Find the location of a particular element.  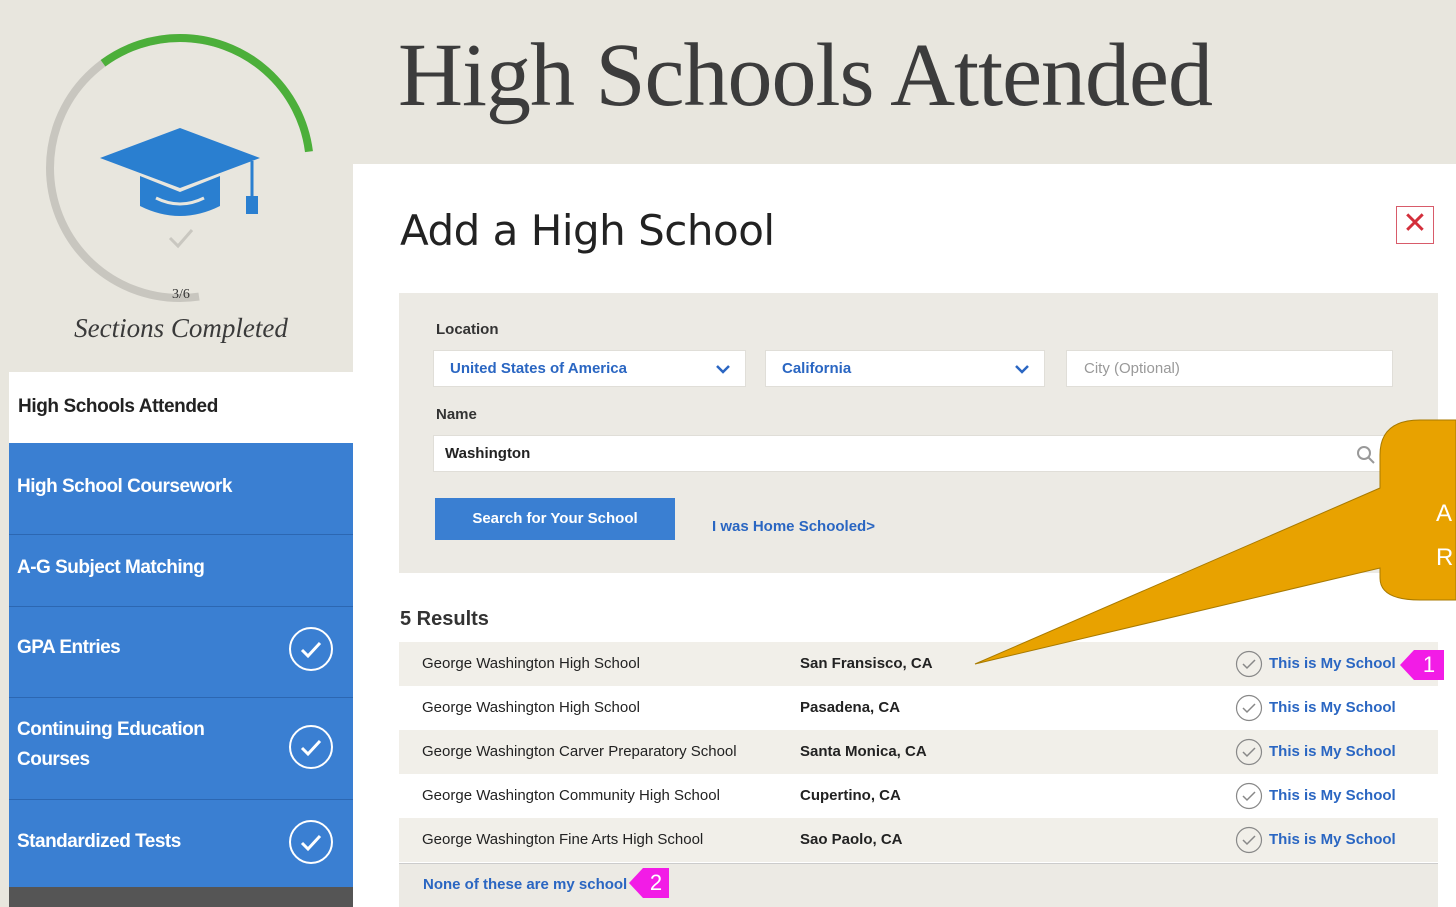

sidebar-item-continuing-education: Continuing Education Courses is located at coordinates (181, 748).